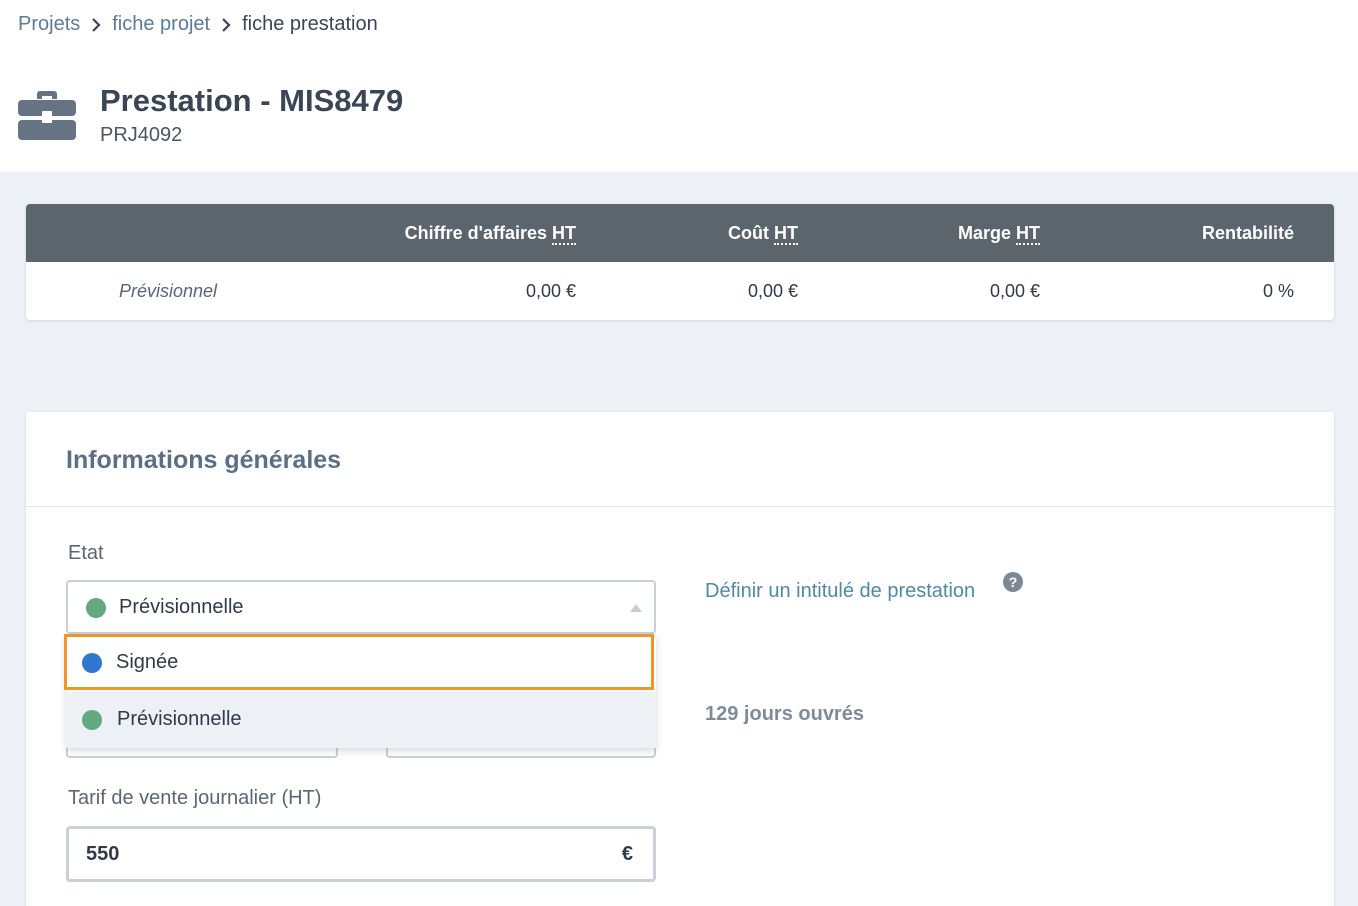 This screenshot has width=1358, height=906. I want to click on cell-marge: 0,00 €, so click(1014, 291).